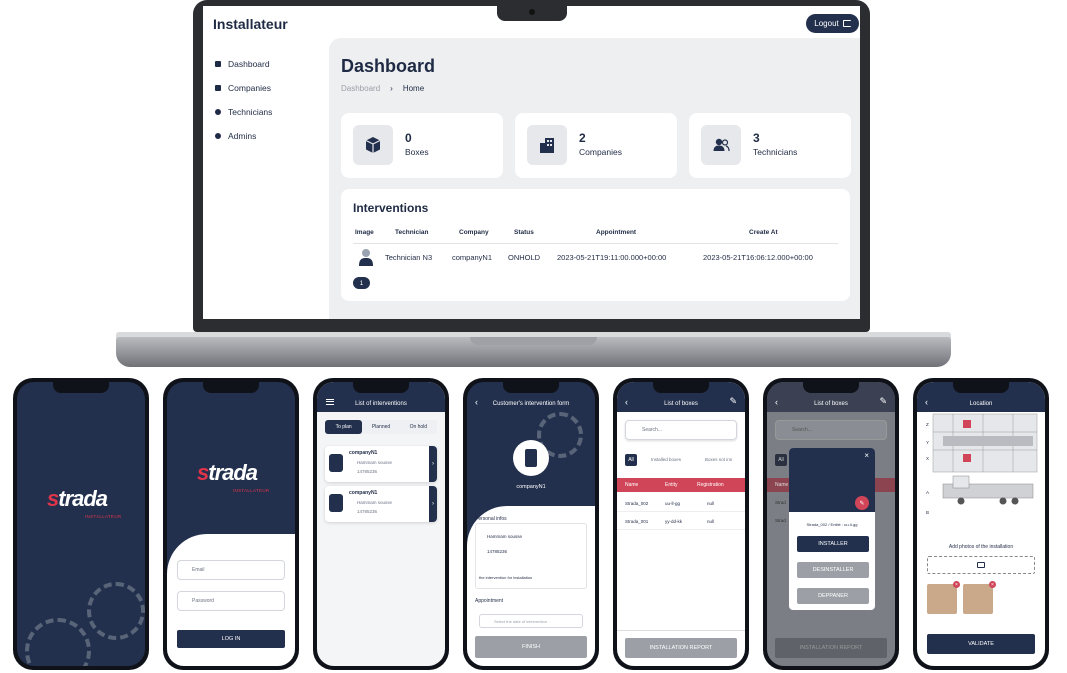 The height and width of the screenshot is (673, 1067). I want to click on table-cell: 2023-05-21T19:11:00.000+00:00, so click(612, 257).